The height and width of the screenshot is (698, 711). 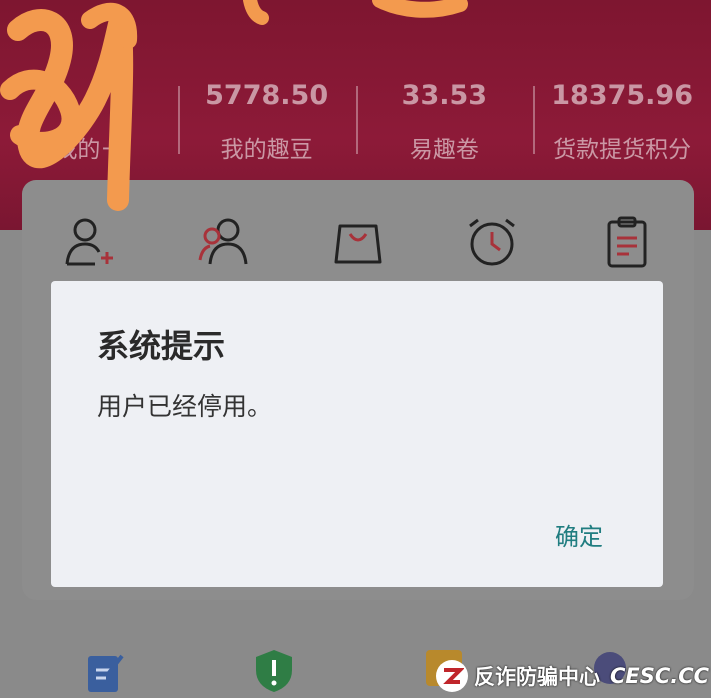 What do you see at coordinates (266, 150) in the screenshot?
I see `stat-label: 我的趣豆` at bounding box center [266, 150].